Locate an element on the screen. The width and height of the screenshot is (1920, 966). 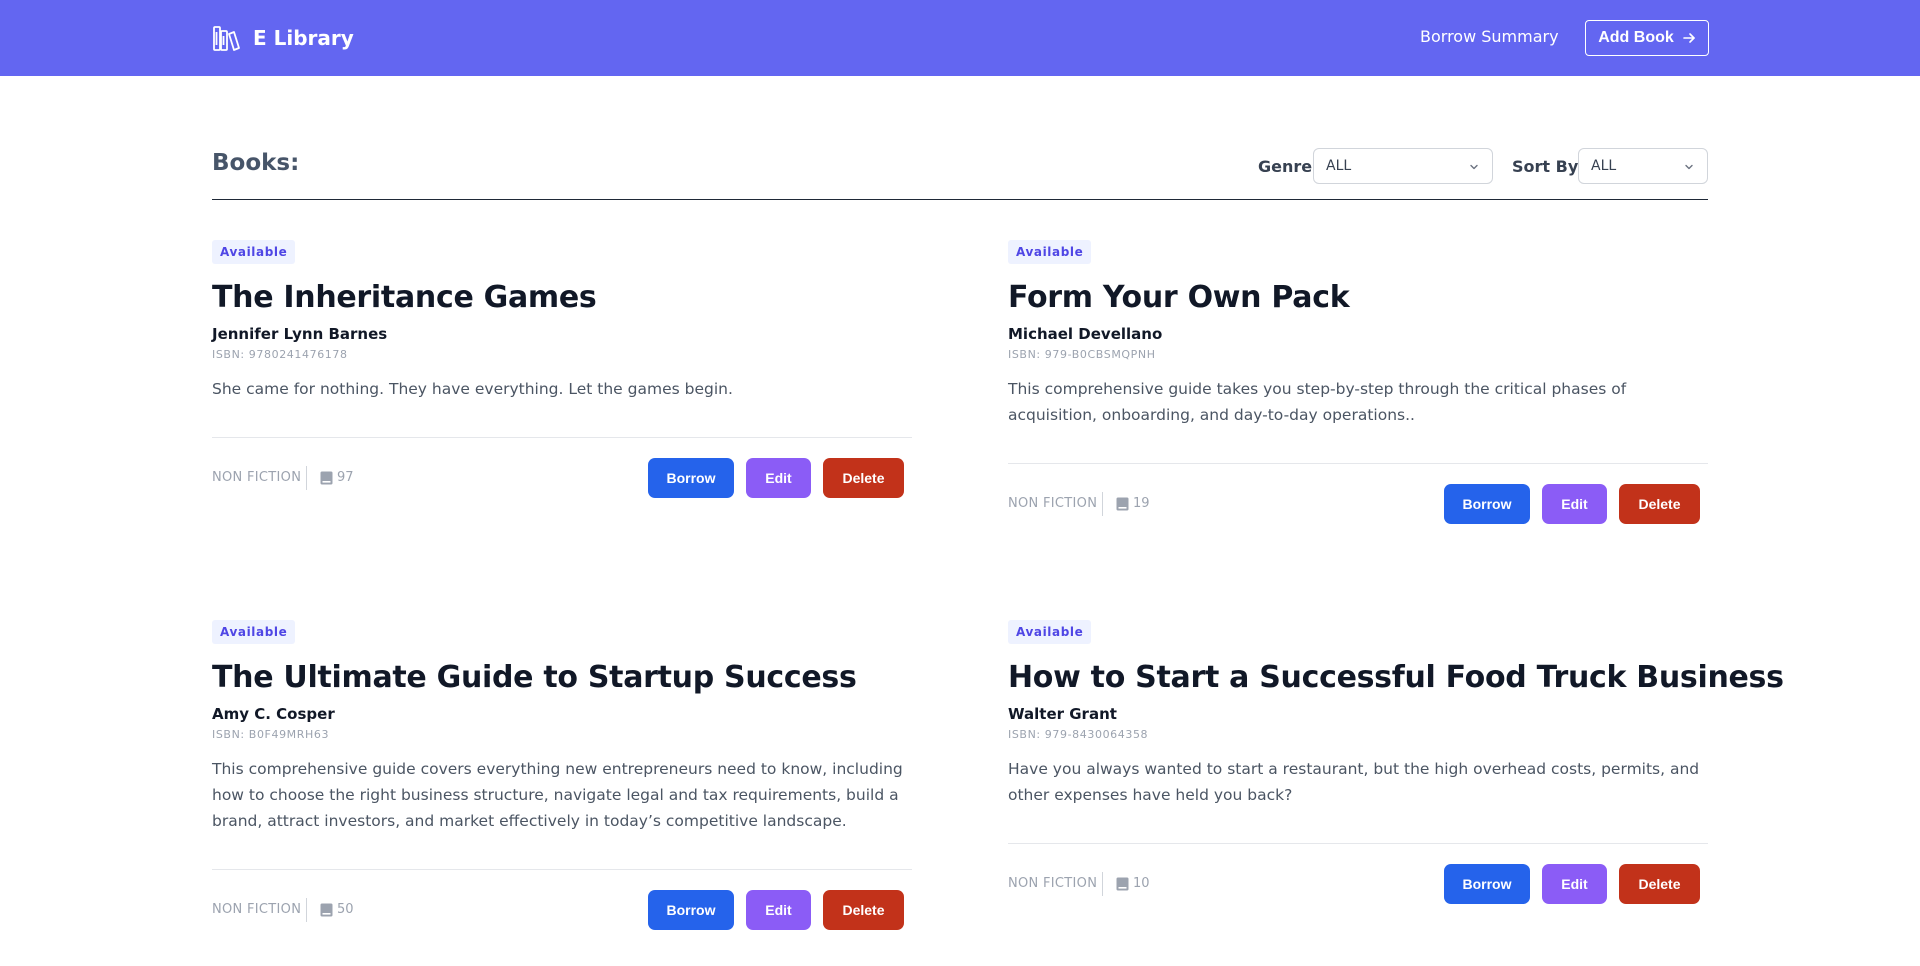
book-copies: 50 is located at coordinates (345, 909).